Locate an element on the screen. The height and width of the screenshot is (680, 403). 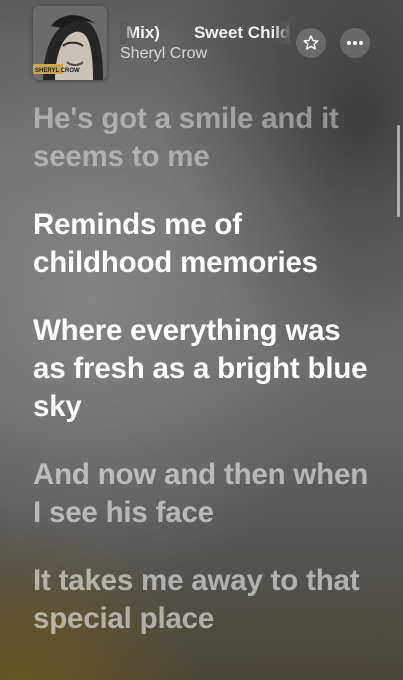
star-icon is located at coordinates (311, 42).